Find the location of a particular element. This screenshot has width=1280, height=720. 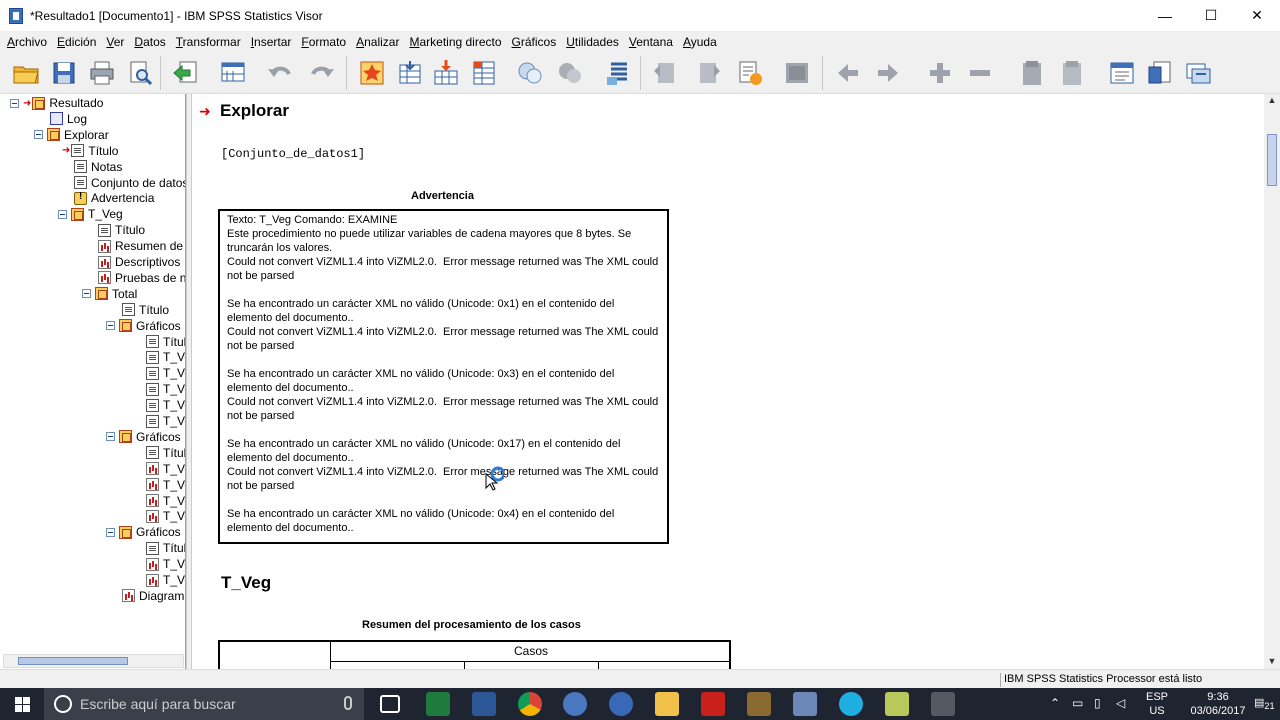

data-editor-icon is located at coordinates (233, 73).